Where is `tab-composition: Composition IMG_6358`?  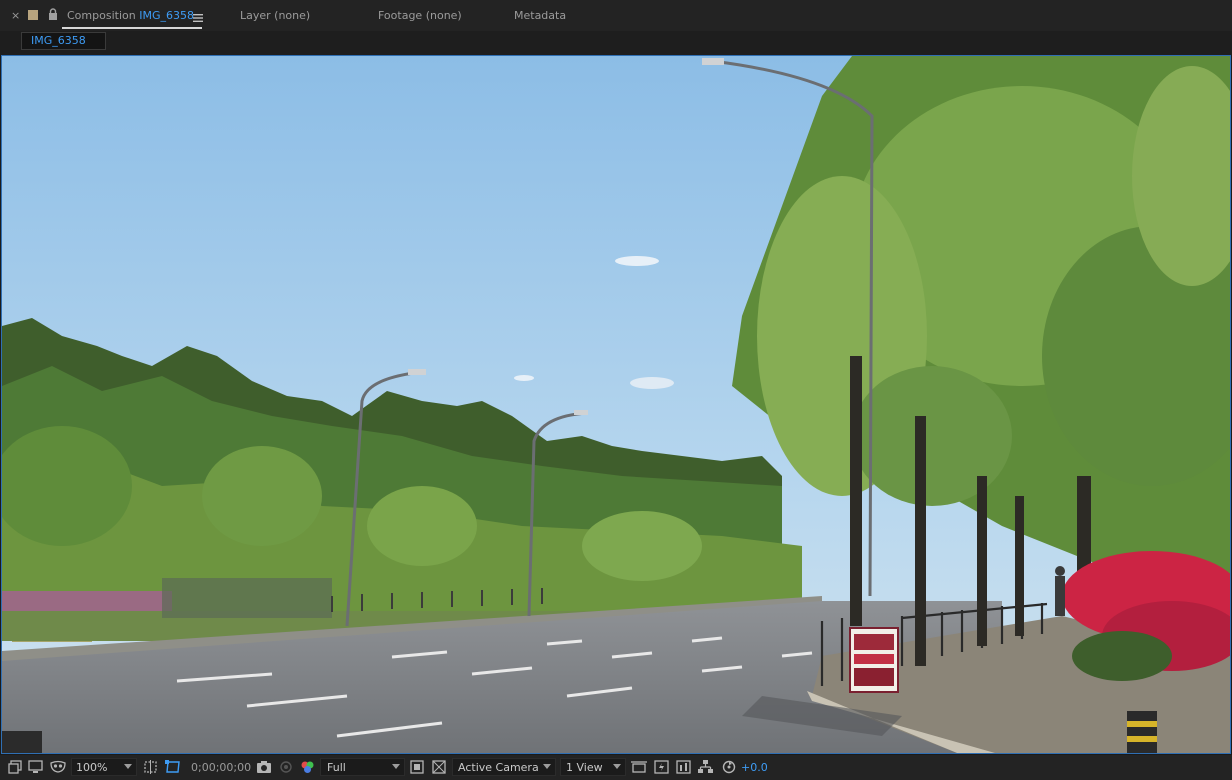 tab-composition: Composition IMG_6358 is located at coordinates (130, 15).